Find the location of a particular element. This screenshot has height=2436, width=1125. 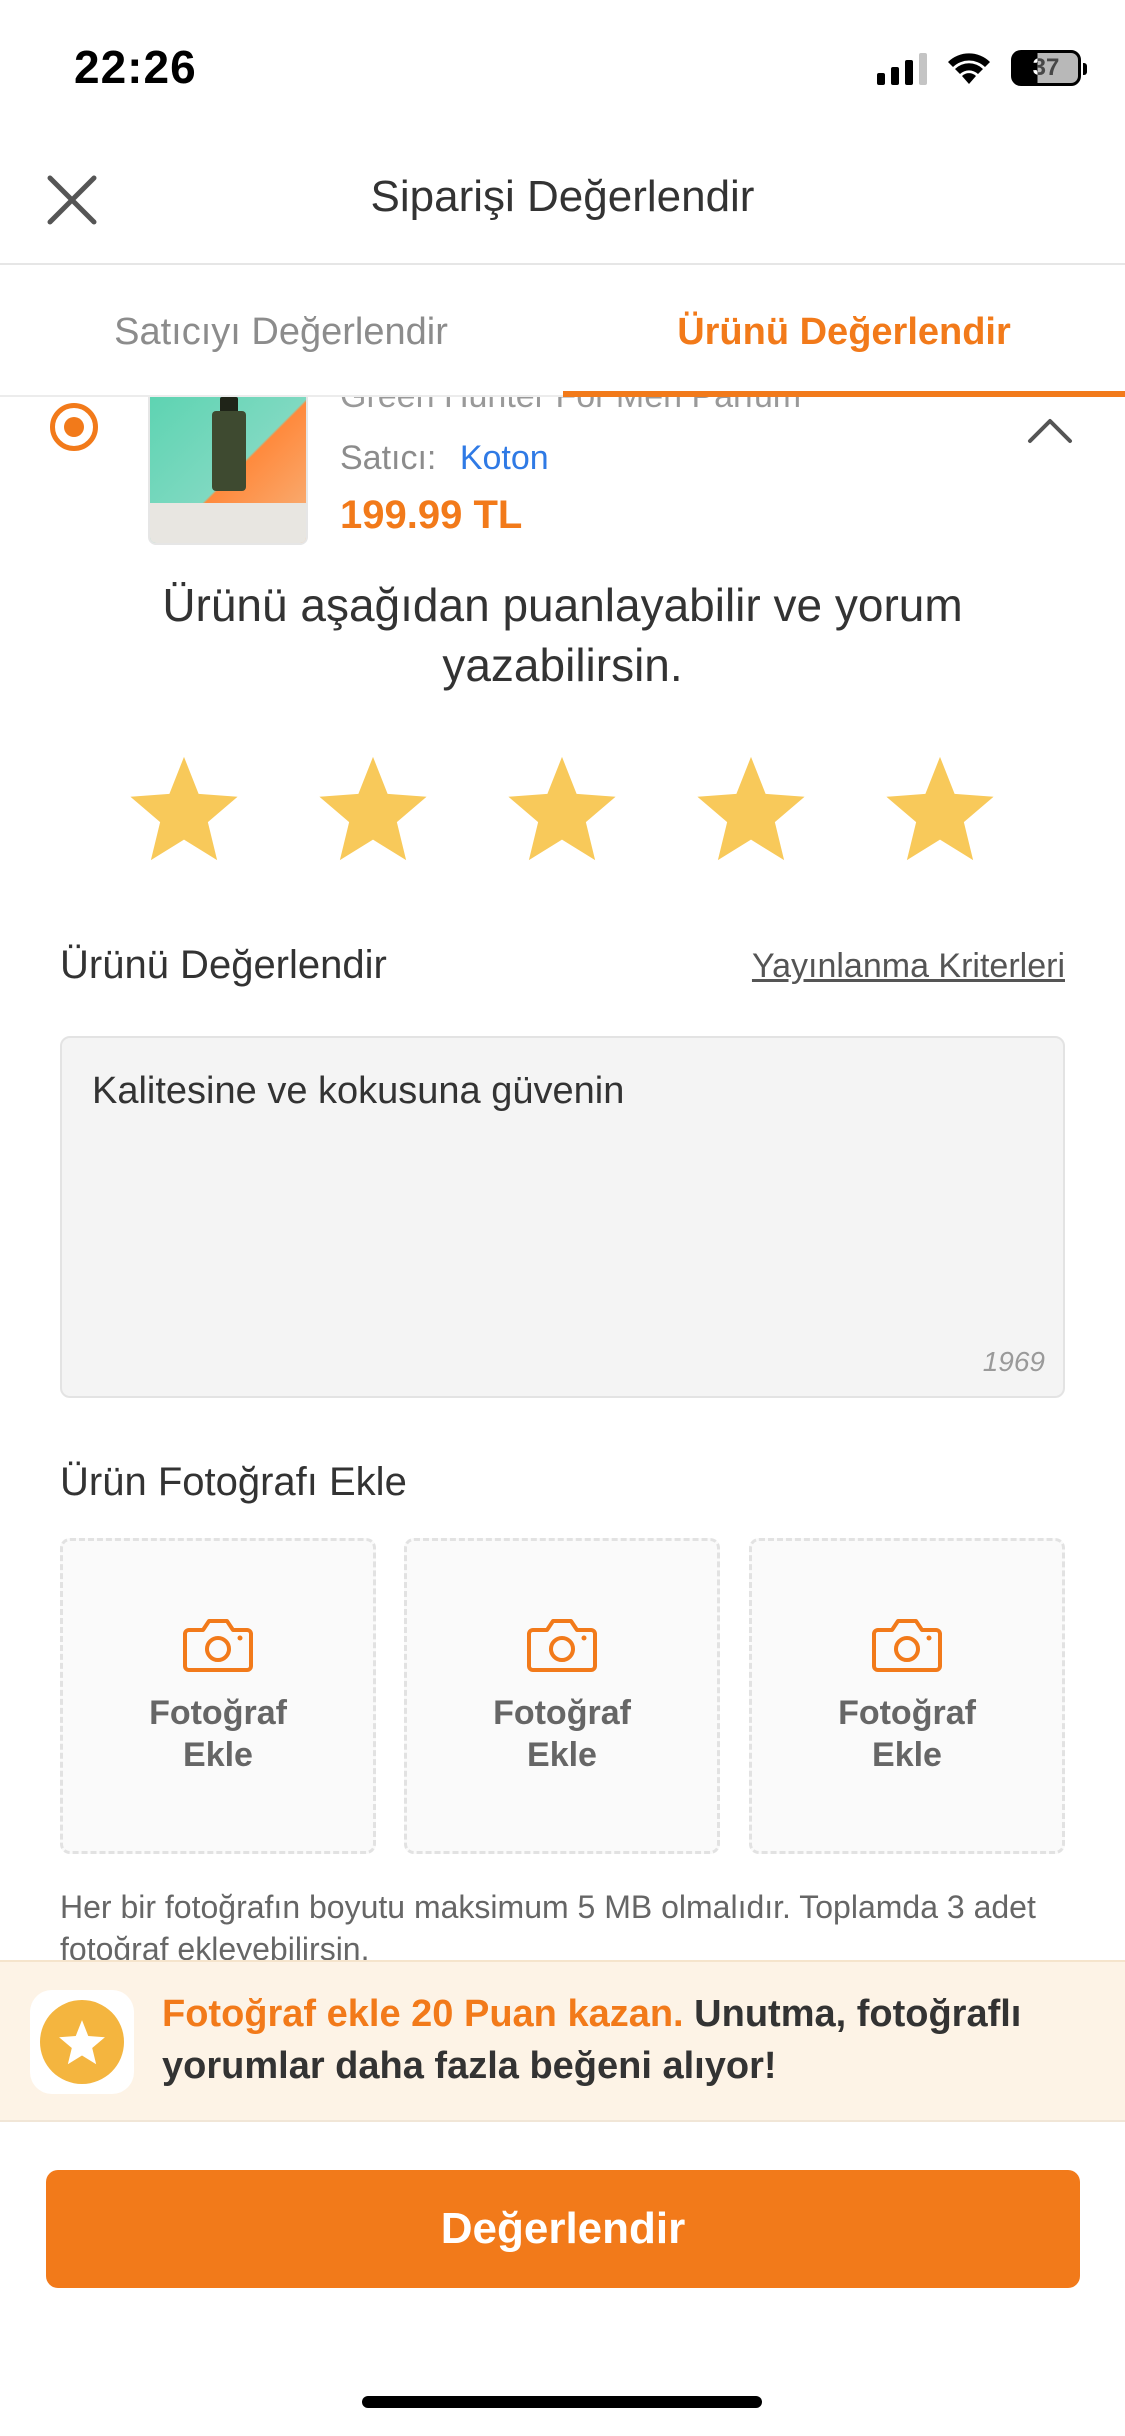

seller-info: Satıcı: Koton is located at coordinates (444, 458).